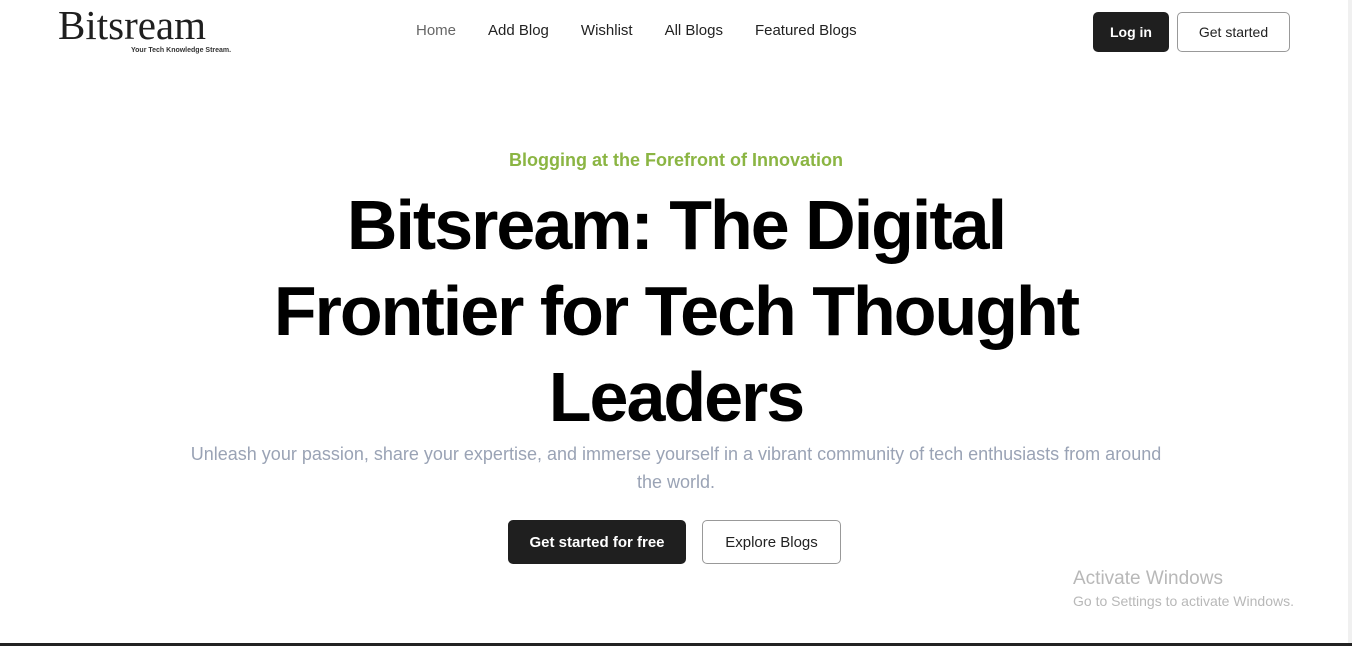  What do you see at coordinates (1131, 32) in the screenshot?
I see `login-button: Log in` at bounding box center [1131, 32].